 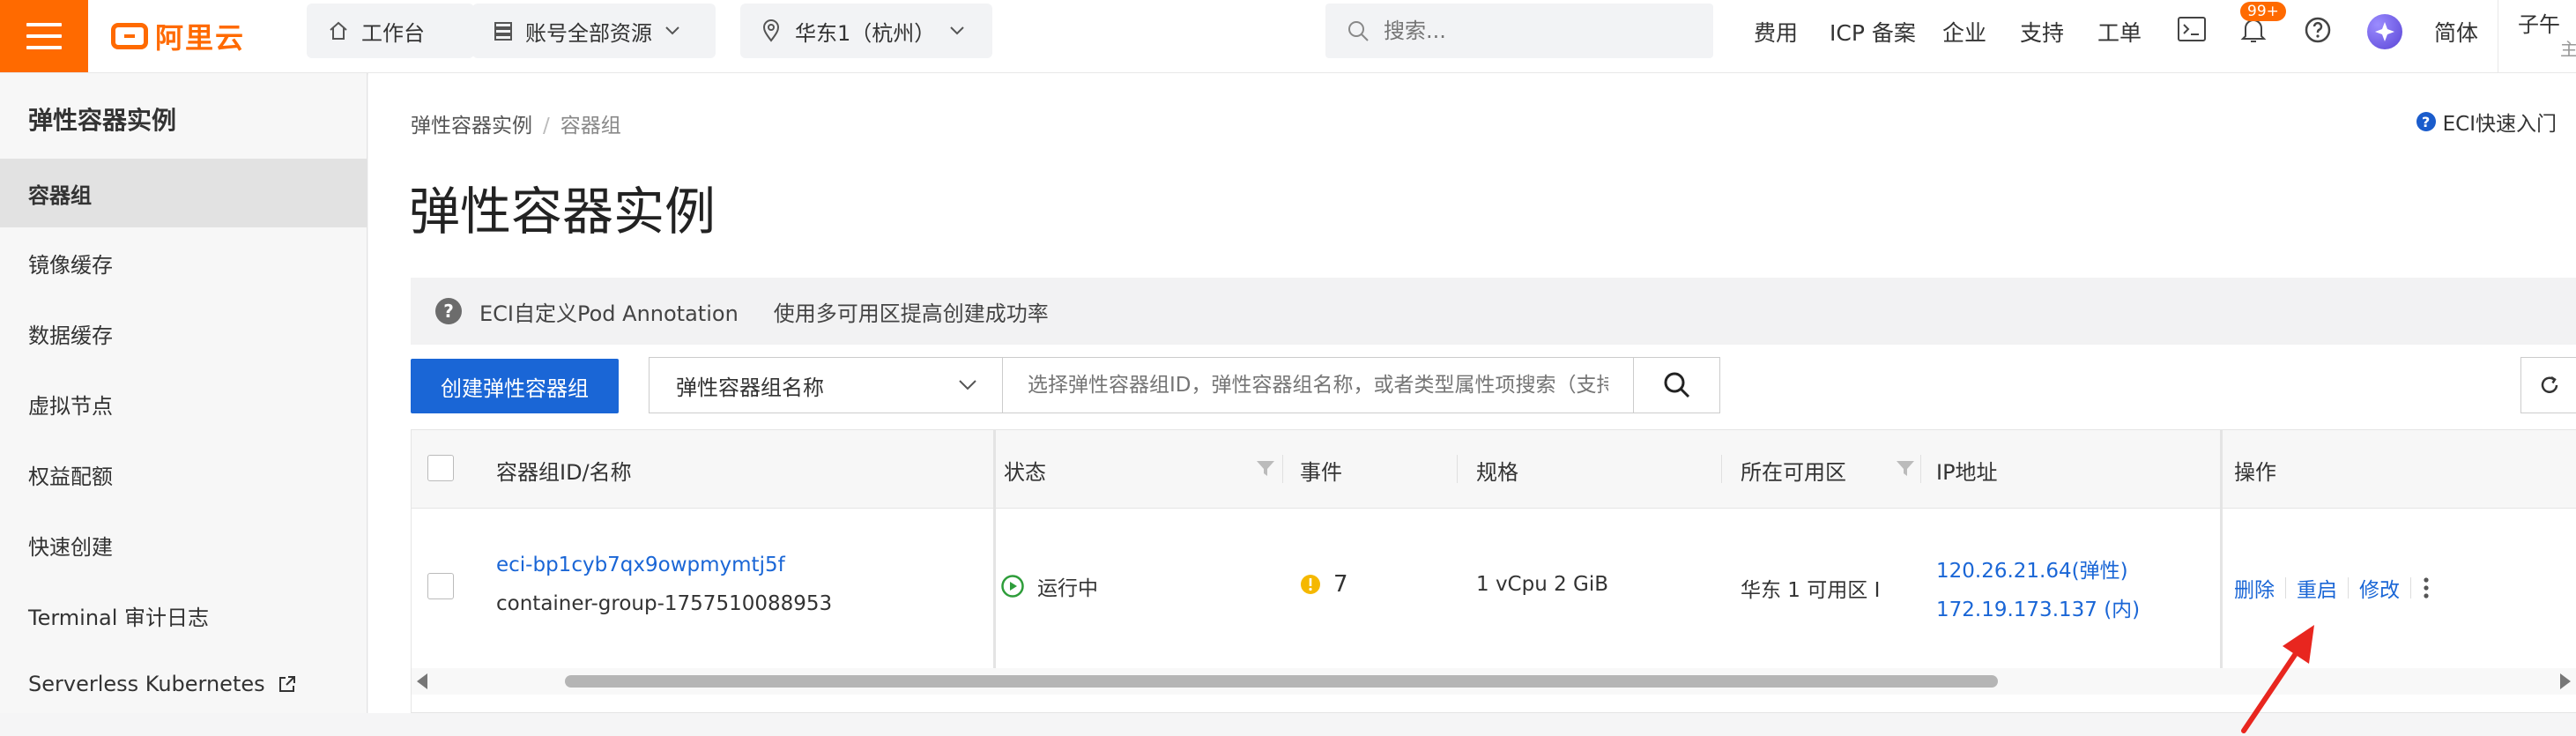 What do you see at coordinates (286, 684) in the screenshot?
I see `external-link-icon` at bounding box center [286, 684].